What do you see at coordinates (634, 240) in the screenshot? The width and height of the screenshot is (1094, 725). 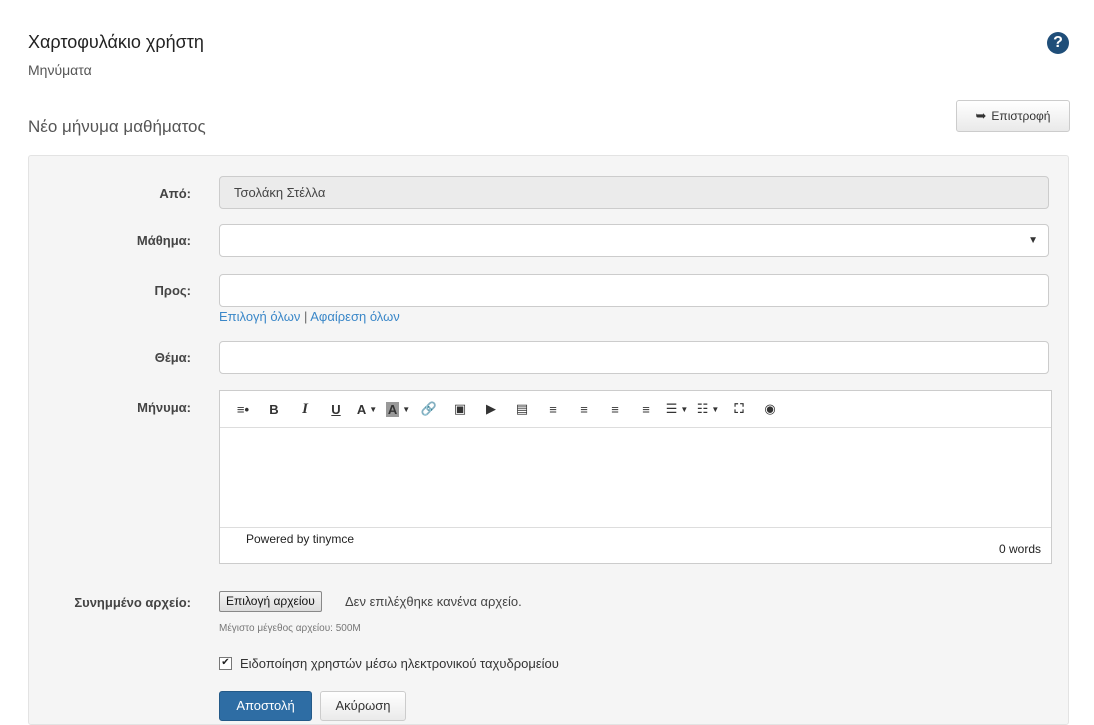 I see `course-select: ▼` at bounding box center [634, 240].